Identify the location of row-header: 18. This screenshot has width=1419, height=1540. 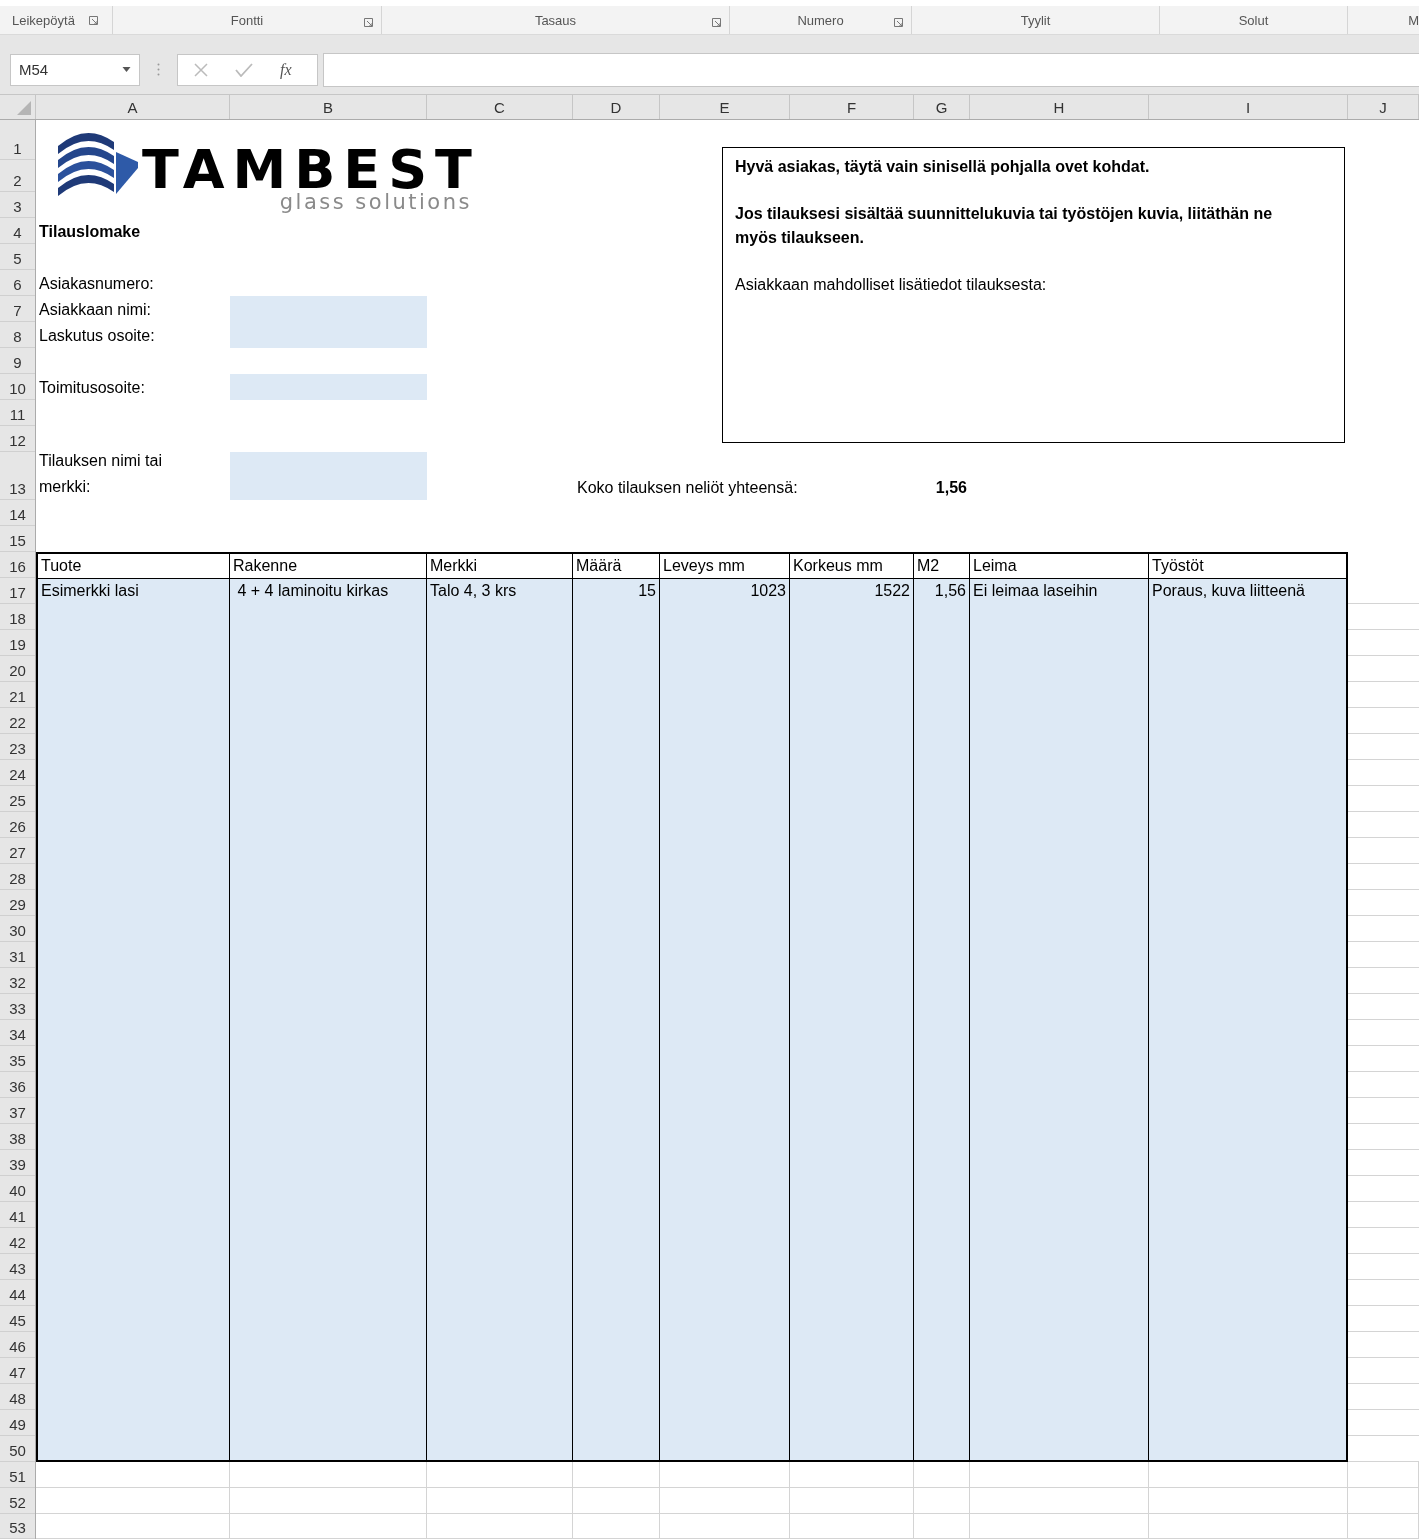
(17, 618).